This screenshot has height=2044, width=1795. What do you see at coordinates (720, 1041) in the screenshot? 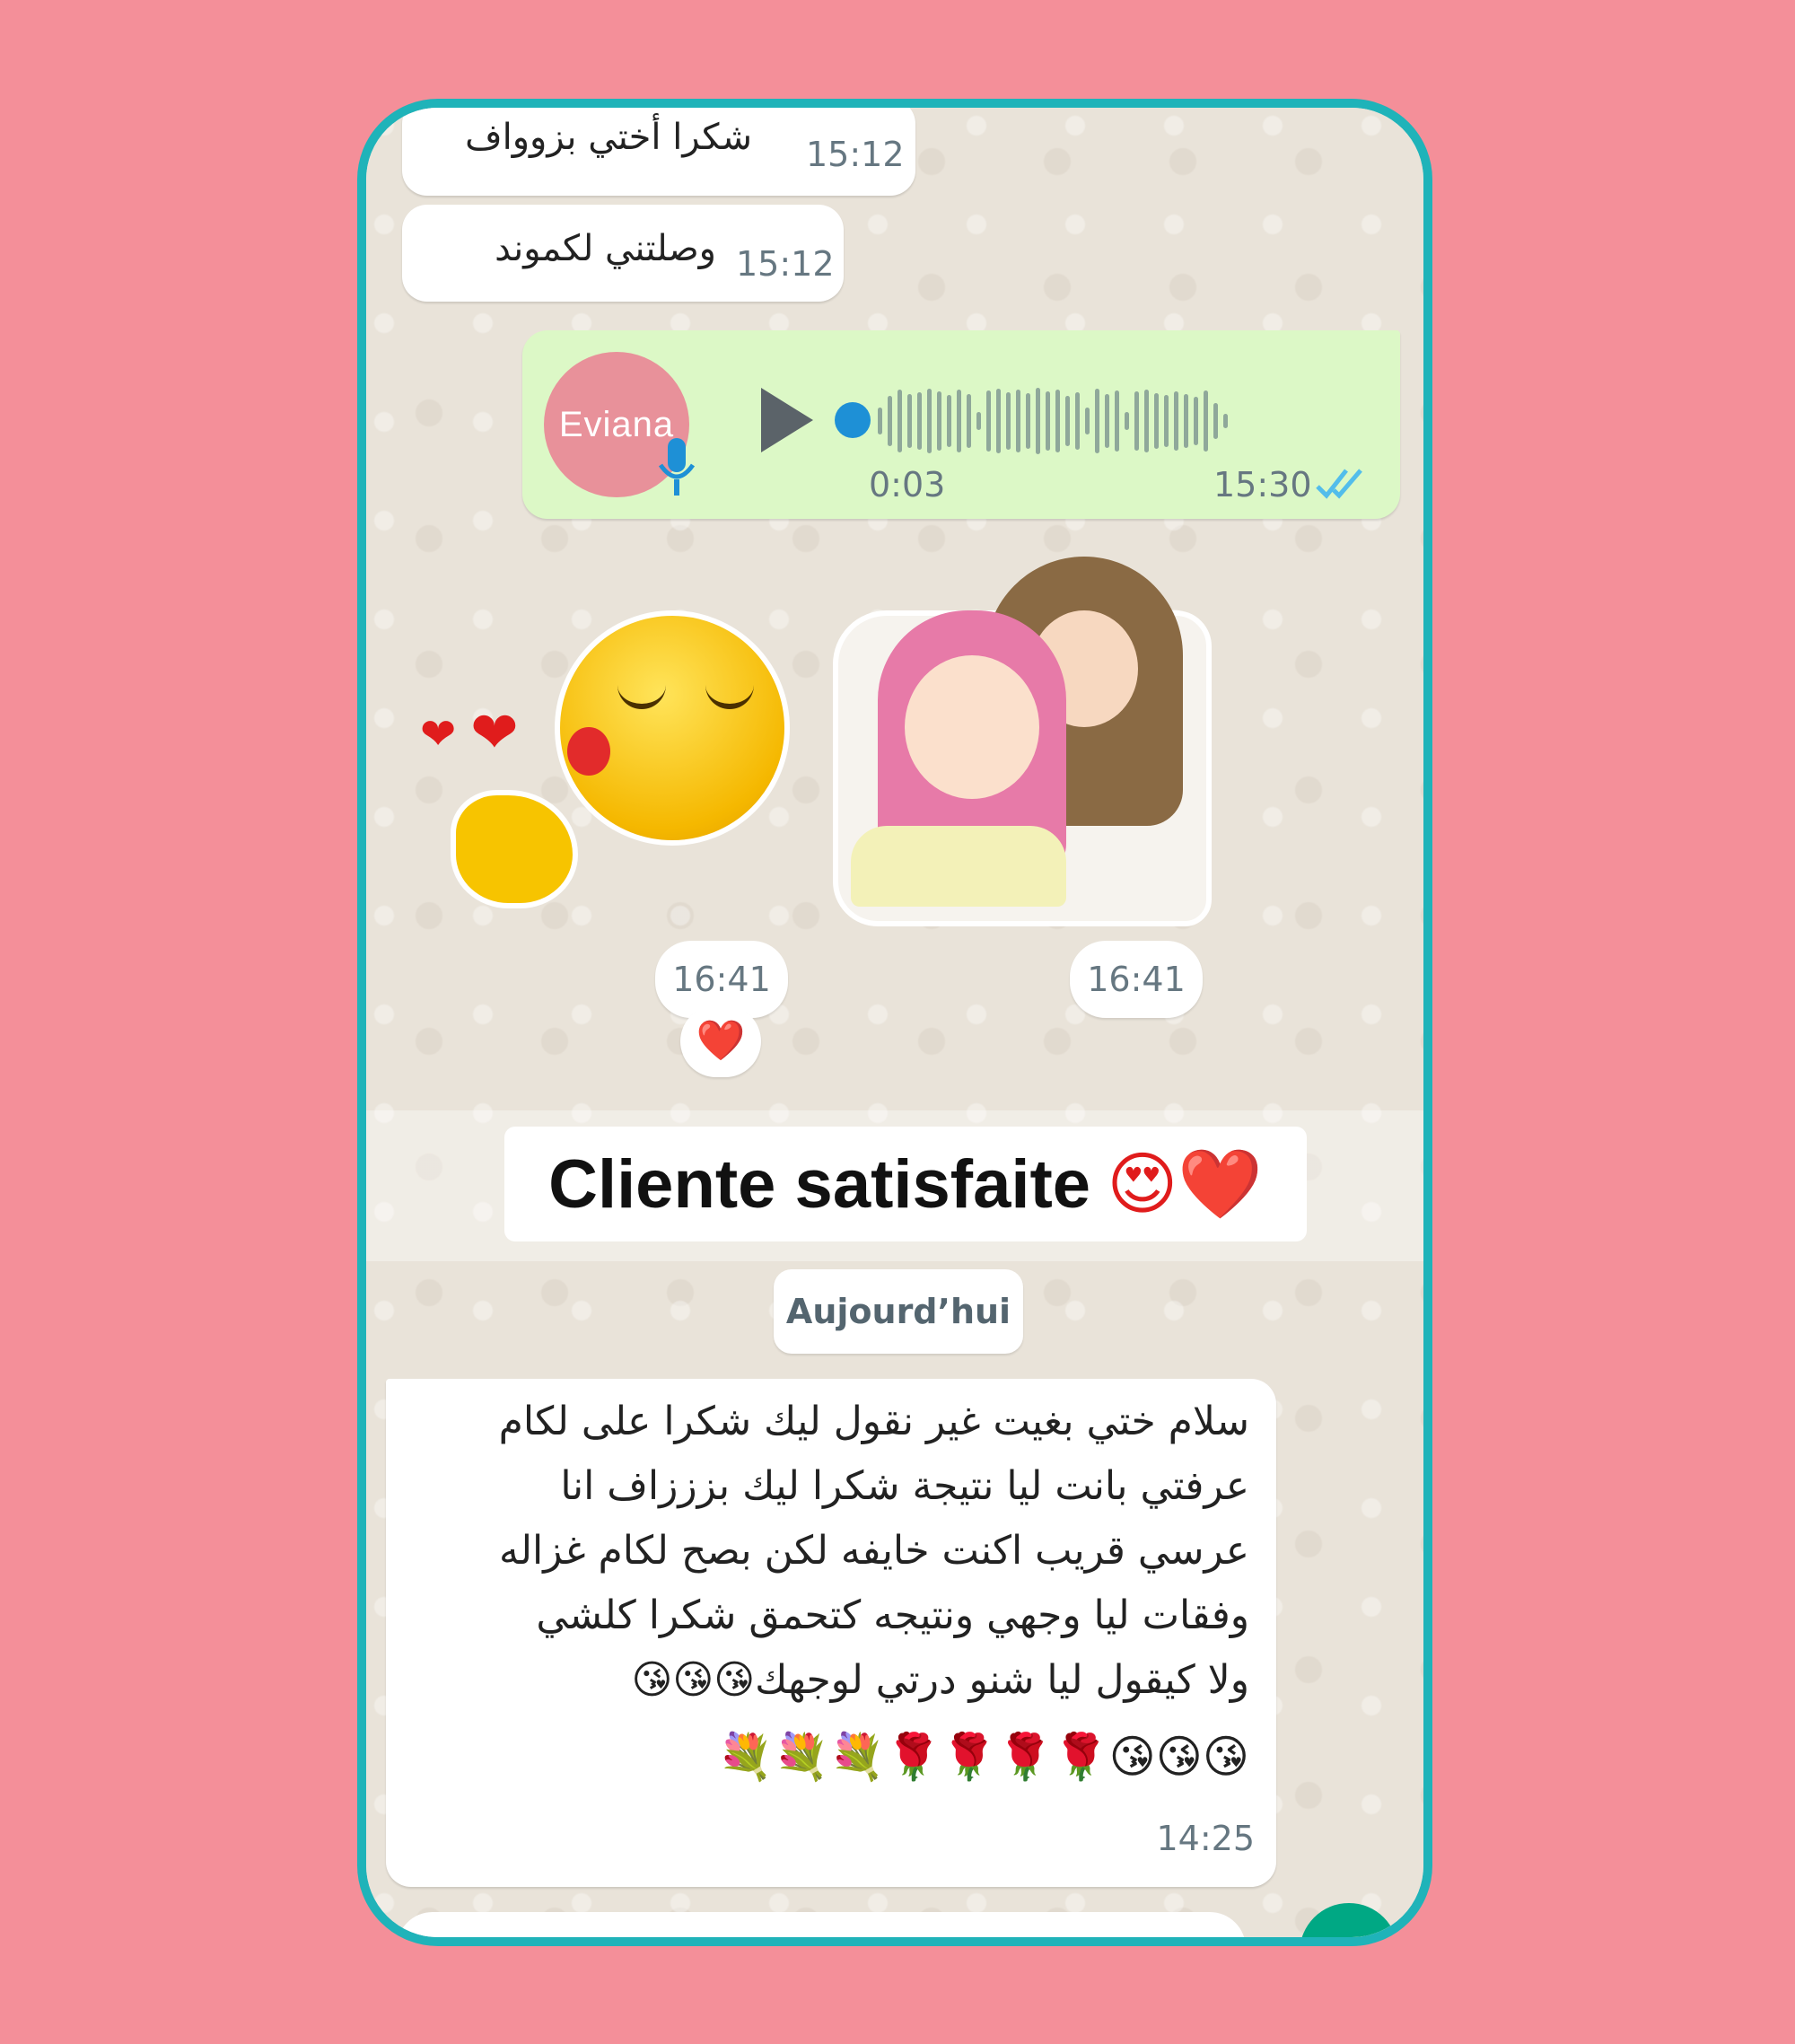
I see `reaction-badge: ❤️` at bounding box center [720, 1041].